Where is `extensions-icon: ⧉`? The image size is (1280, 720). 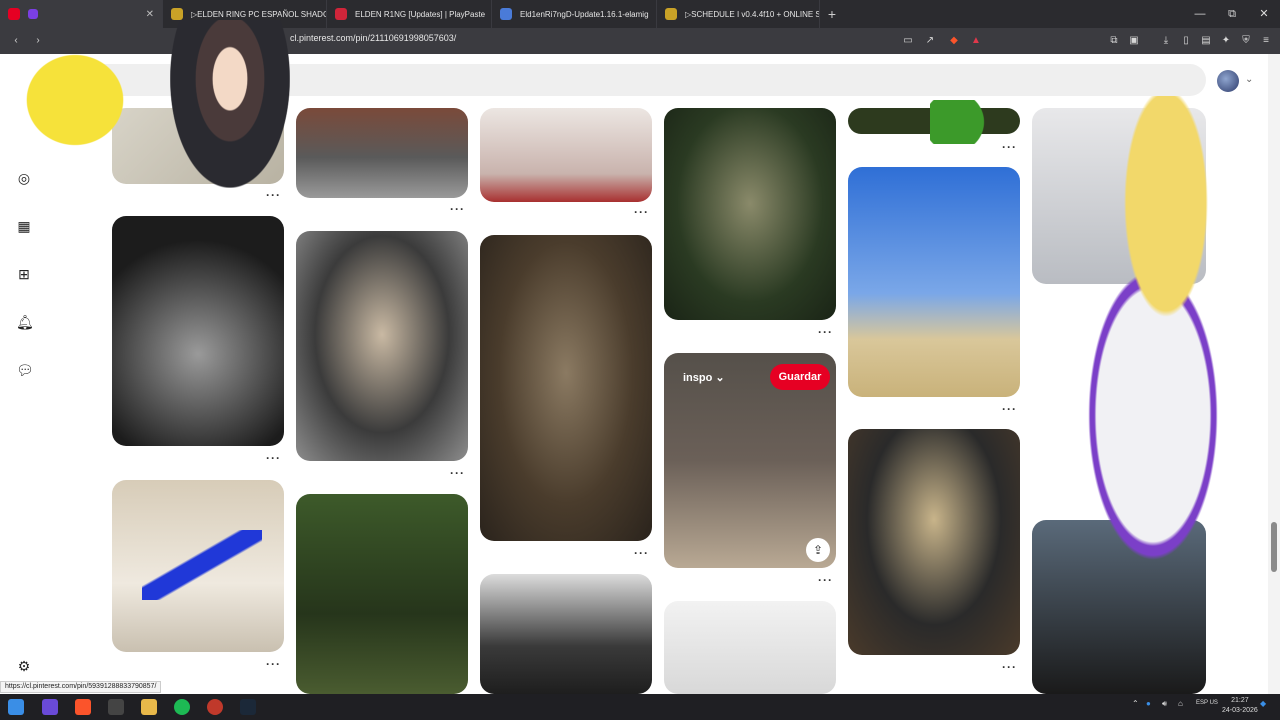 extensions-icon: ⧉ is located at coordinates (1114, 41).